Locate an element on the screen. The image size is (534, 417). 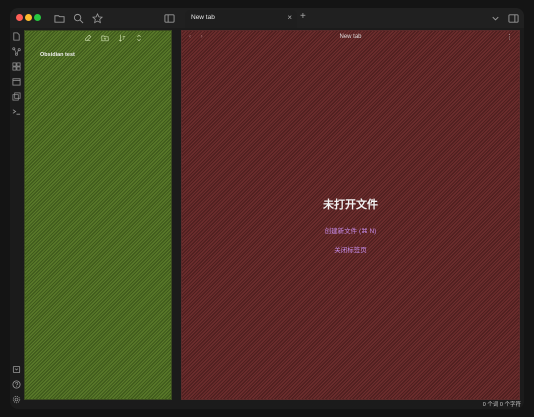
vault-name: Obsidian test is located at coordinates (57, 55).